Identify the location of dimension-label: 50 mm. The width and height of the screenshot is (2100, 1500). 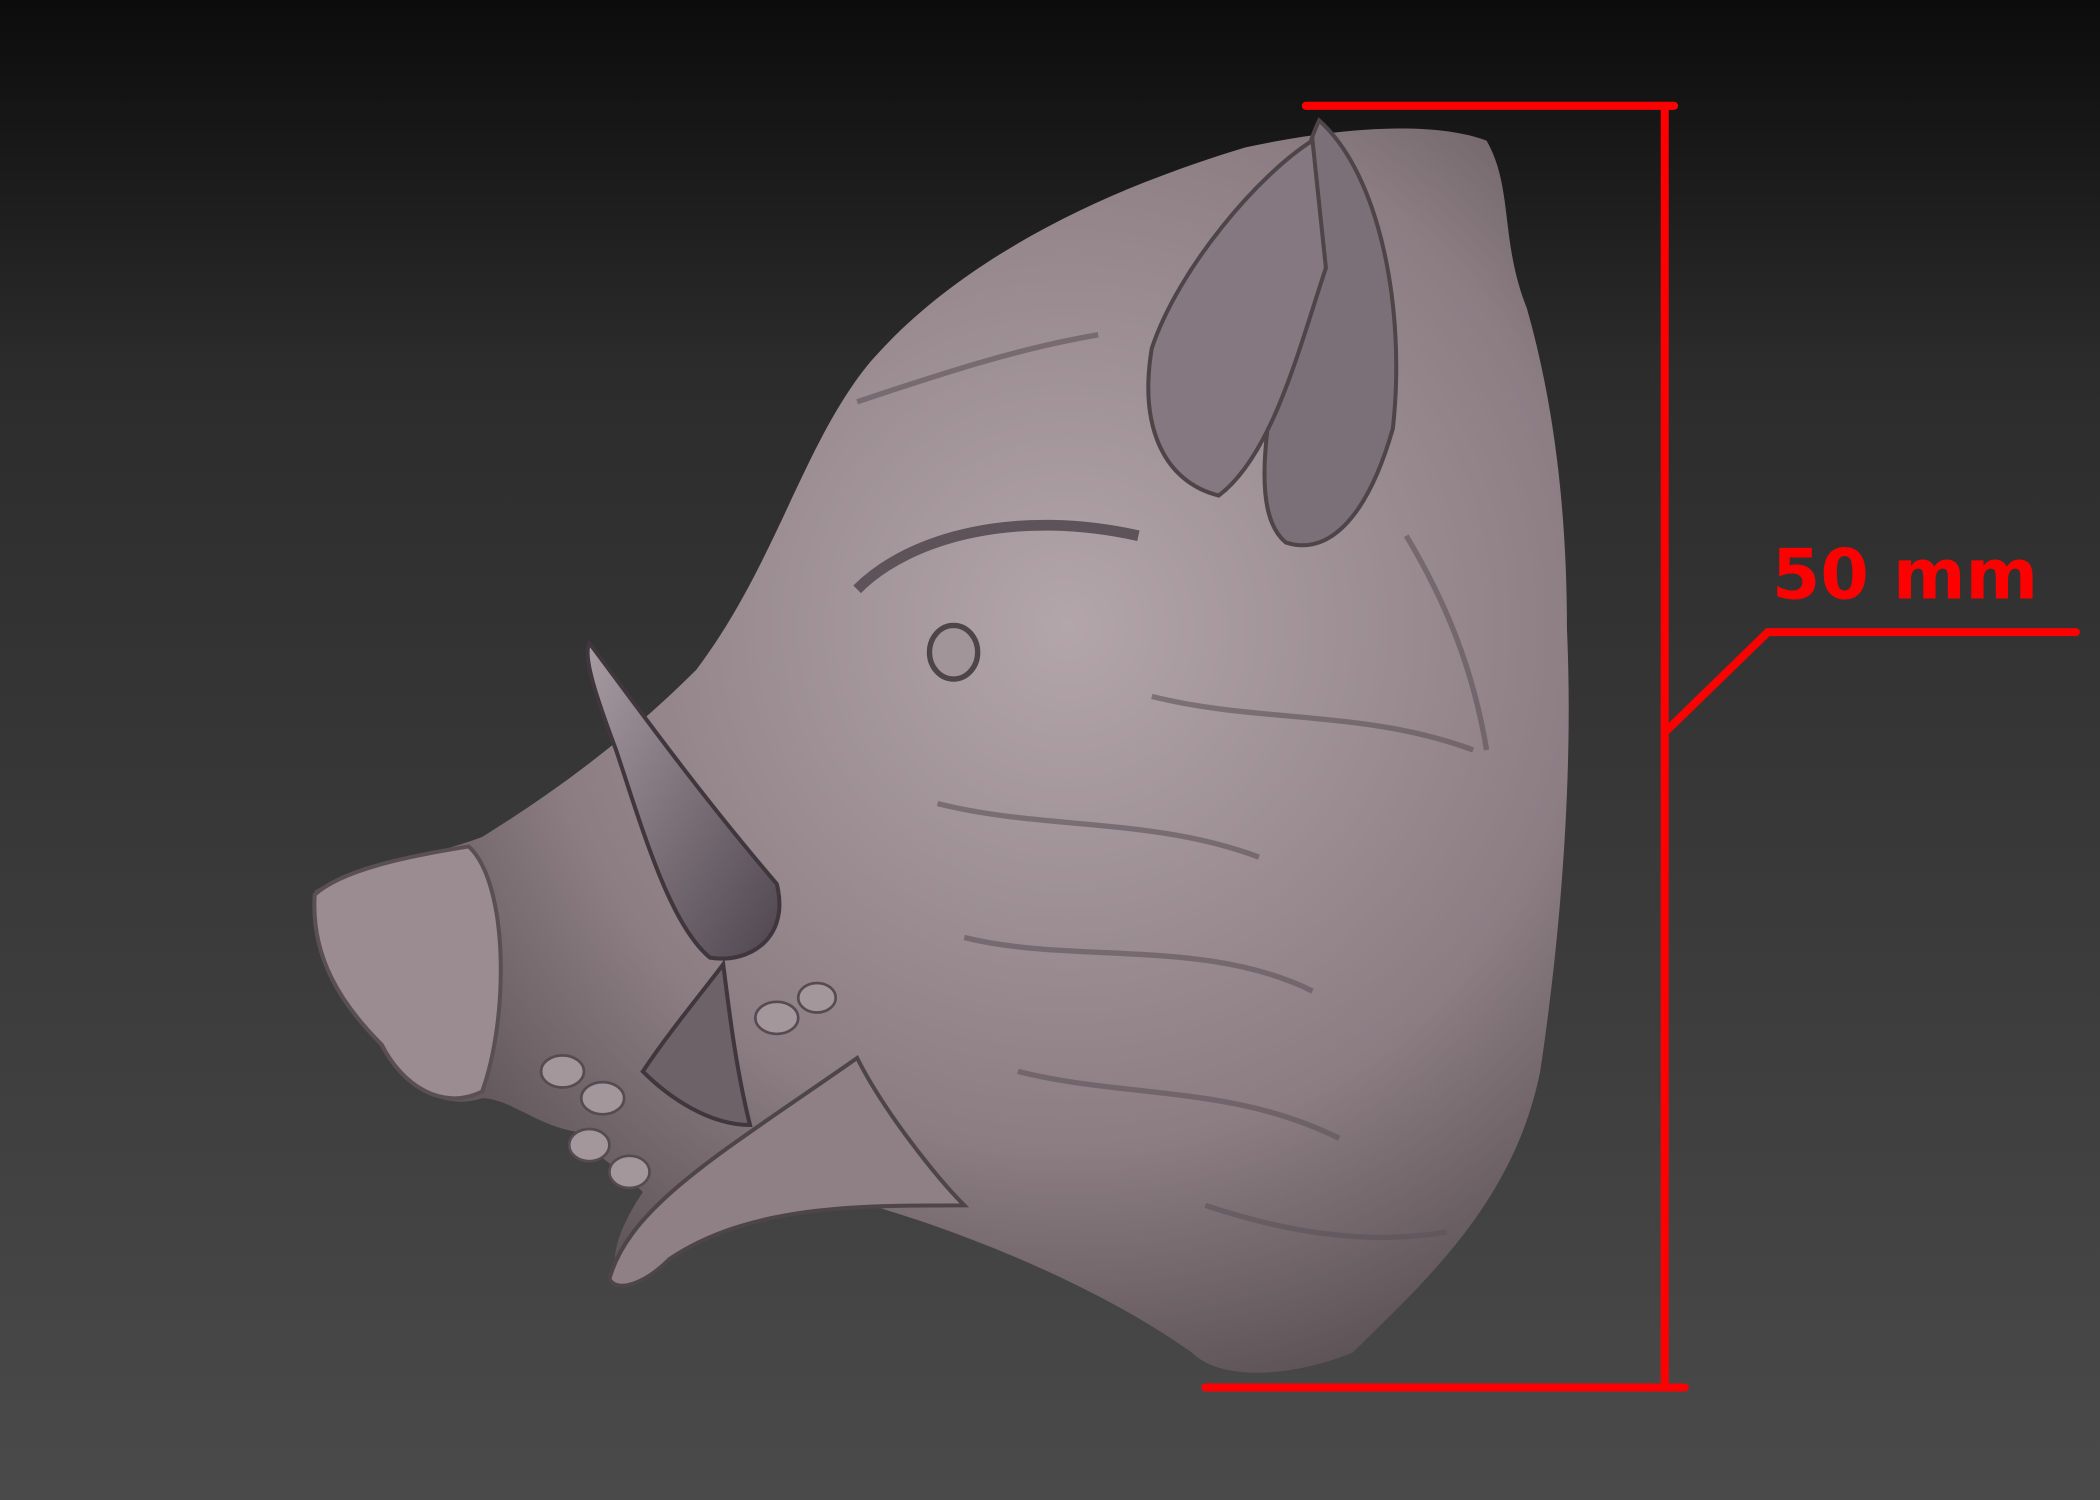
(1905, 575).